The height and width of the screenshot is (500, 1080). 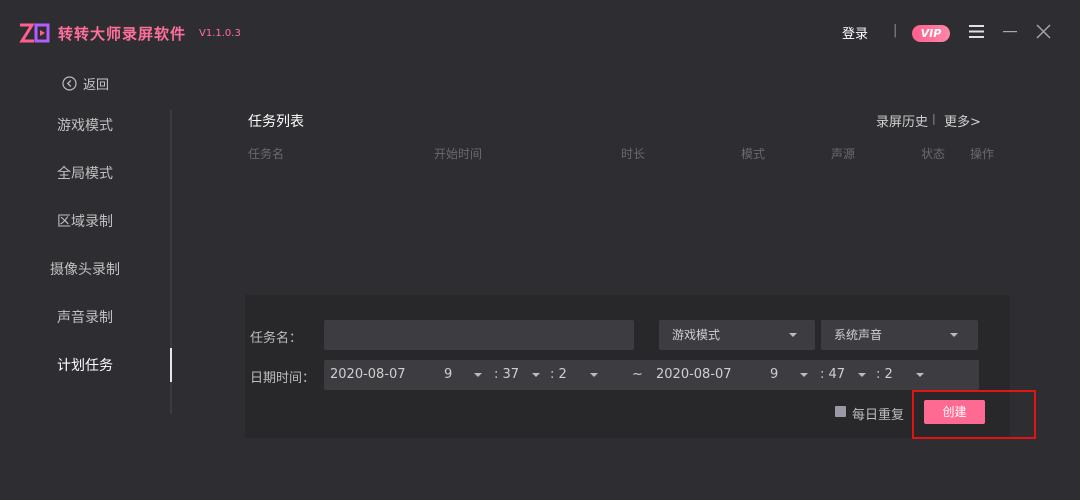 I want to click on start-minute: : 37, so click(x=506, y=374).